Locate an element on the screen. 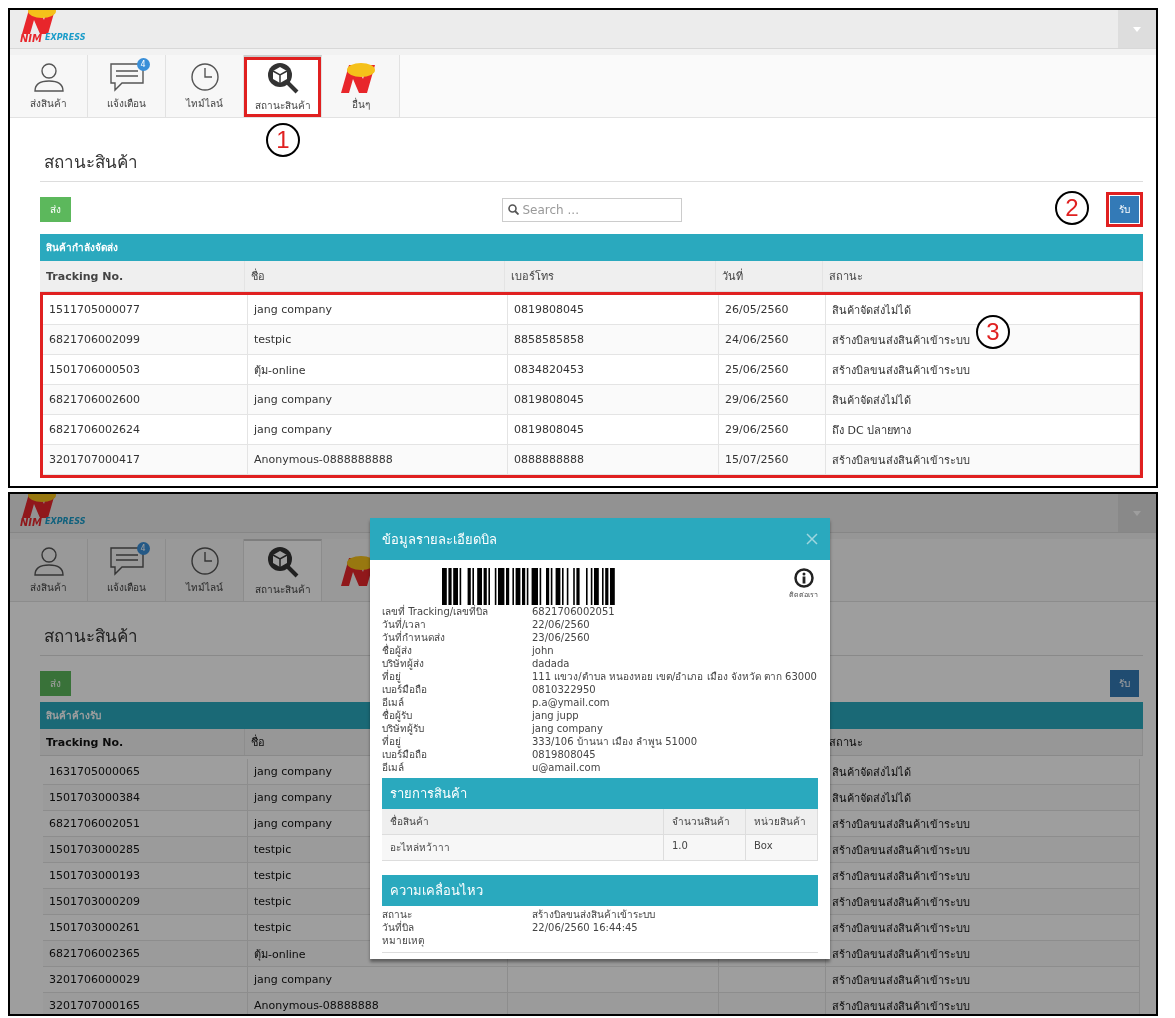  detail-label: วันที่กำหนดส่ง is located at coordinates (414, 637).